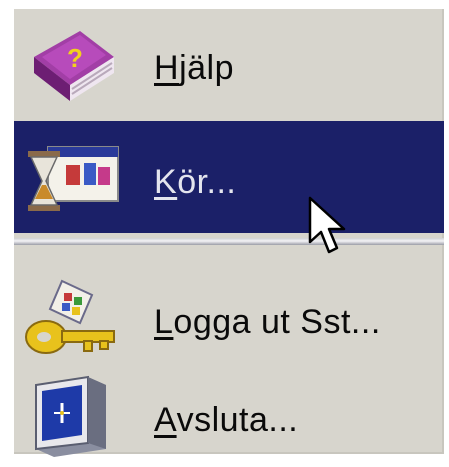 This screenshot has width=449, height=467. I want to click on shutdown-monitor-icon, so click(70, 416).